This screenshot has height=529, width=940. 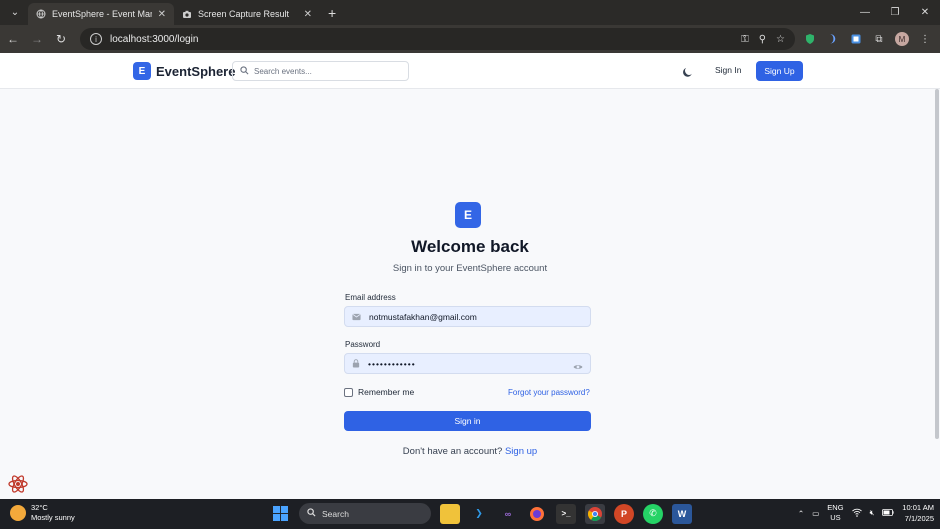 What do you see at coordinates (348, 392) in the screenshot?
I see `remember-checkbox` at bounding box center [348, 392].